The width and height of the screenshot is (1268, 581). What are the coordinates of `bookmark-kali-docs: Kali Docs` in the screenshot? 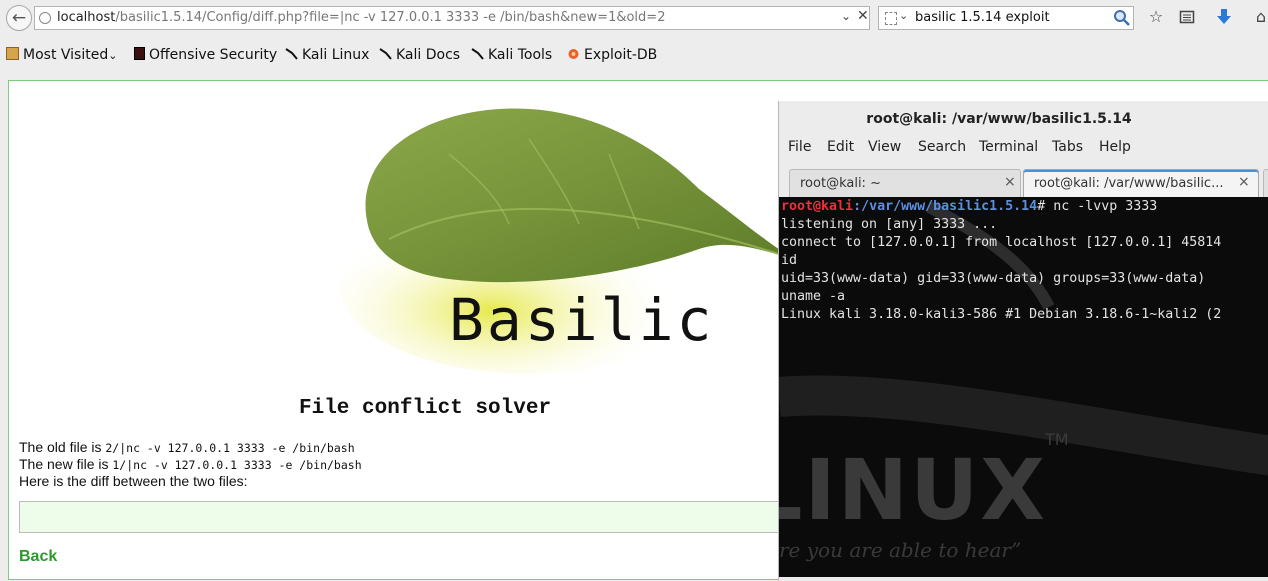 It's located at (419, 55).